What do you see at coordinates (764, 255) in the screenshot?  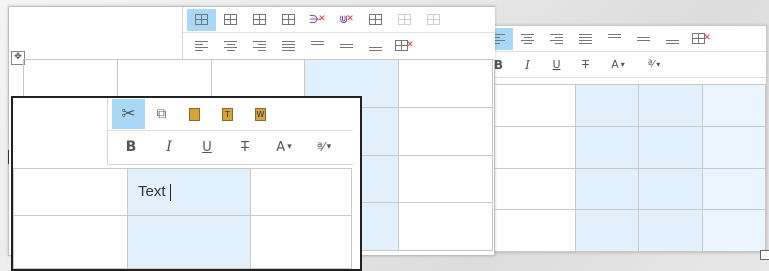 I see `resize-handle` at bounding box center [764, 255].